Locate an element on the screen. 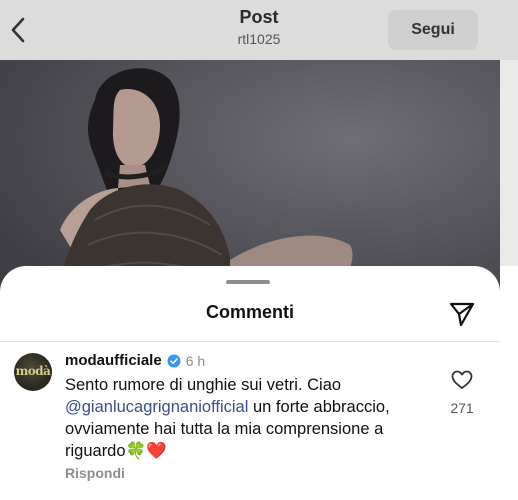  sheet-edge is located at coordinates (509, 383).